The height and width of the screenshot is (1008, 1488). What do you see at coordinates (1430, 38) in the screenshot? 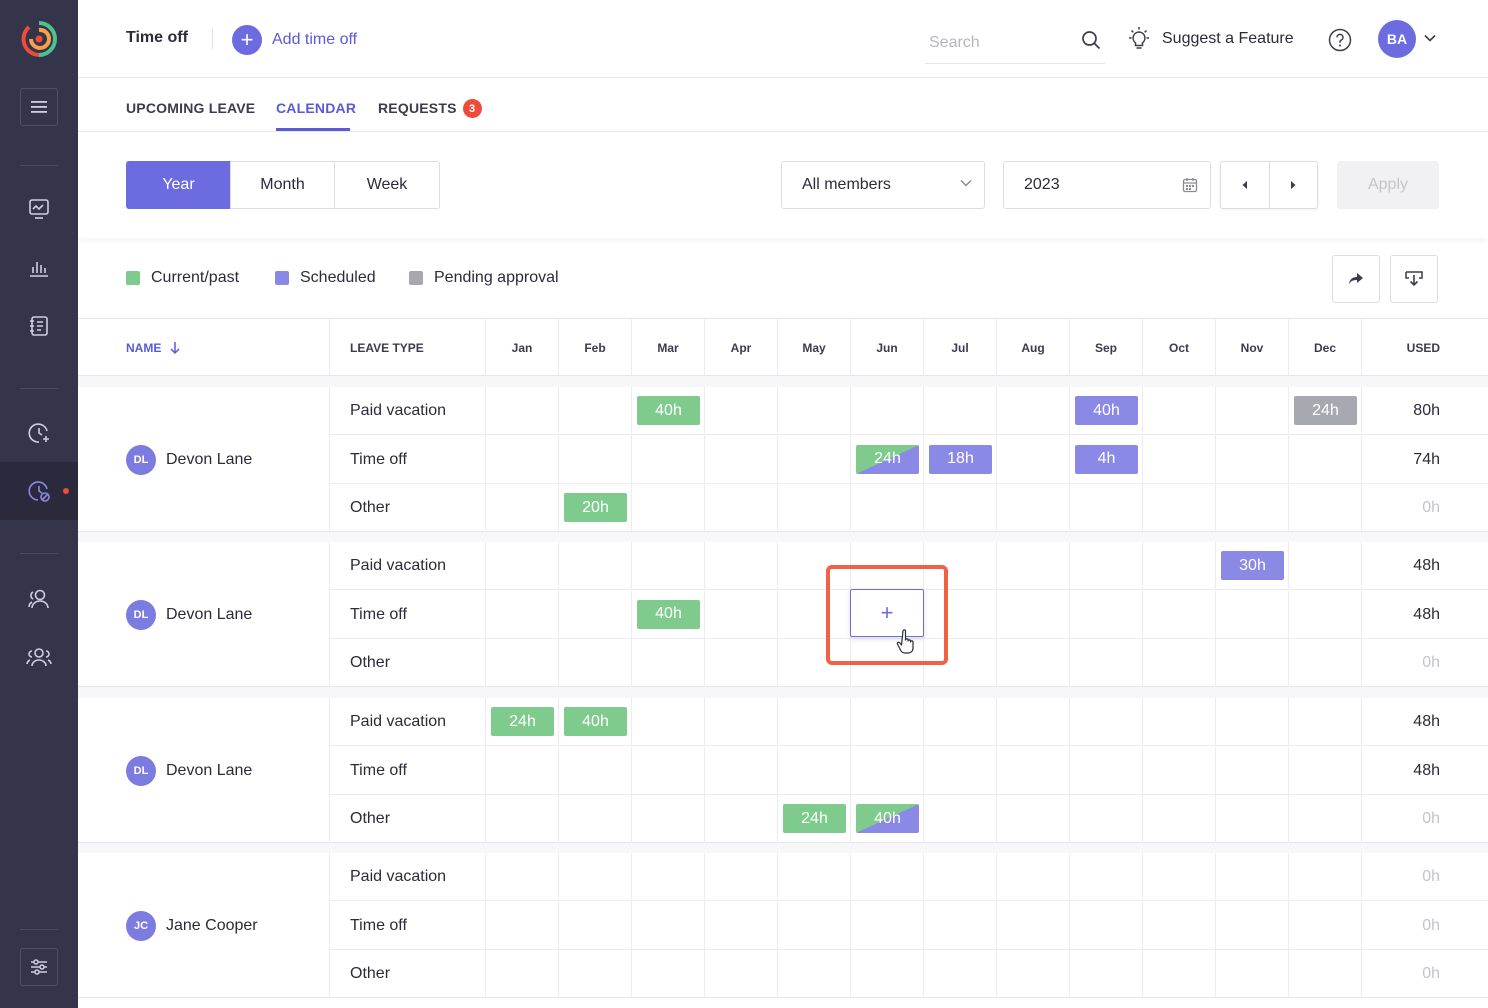
I see `chevron-down-icon` at bounding box center [1430, 38].